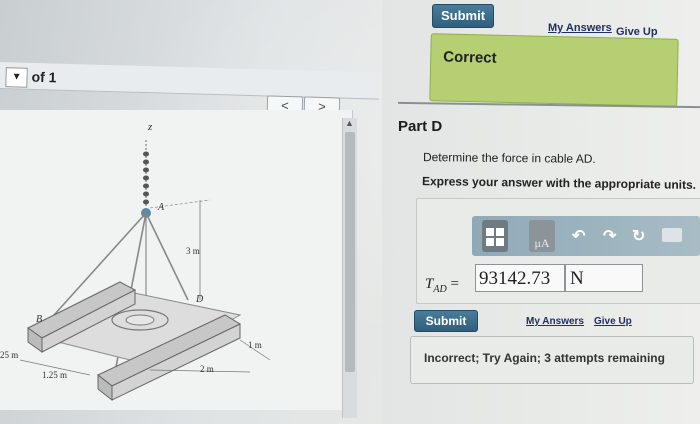 The width and height of the screenshot is (700, 424). What do you see at coordinates (207, 369) in the screenshot?
I see `dimension-2m: 2 m` at bounding box center [207, 369].